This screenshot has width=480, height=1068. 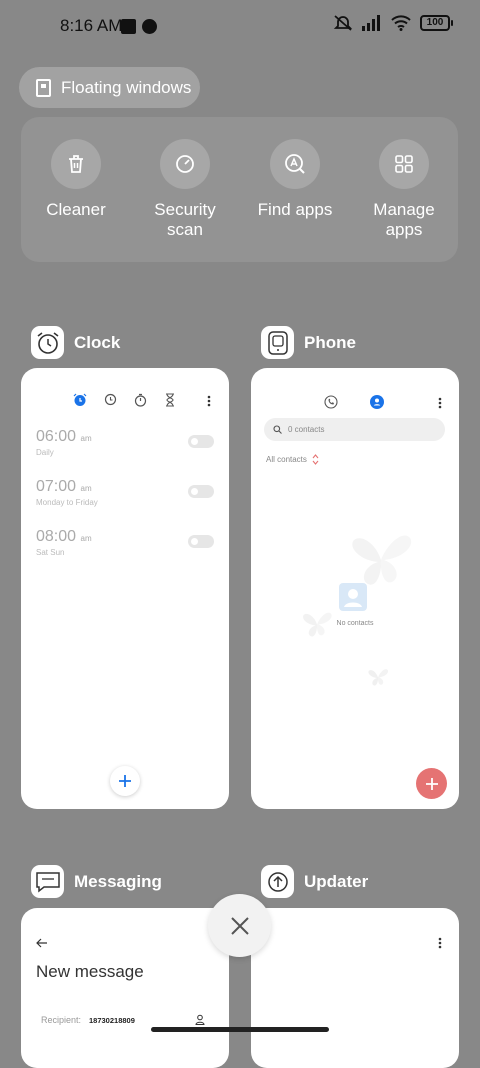 I want to click on status-time: 8:16 AM, so click(x=91, y=25).